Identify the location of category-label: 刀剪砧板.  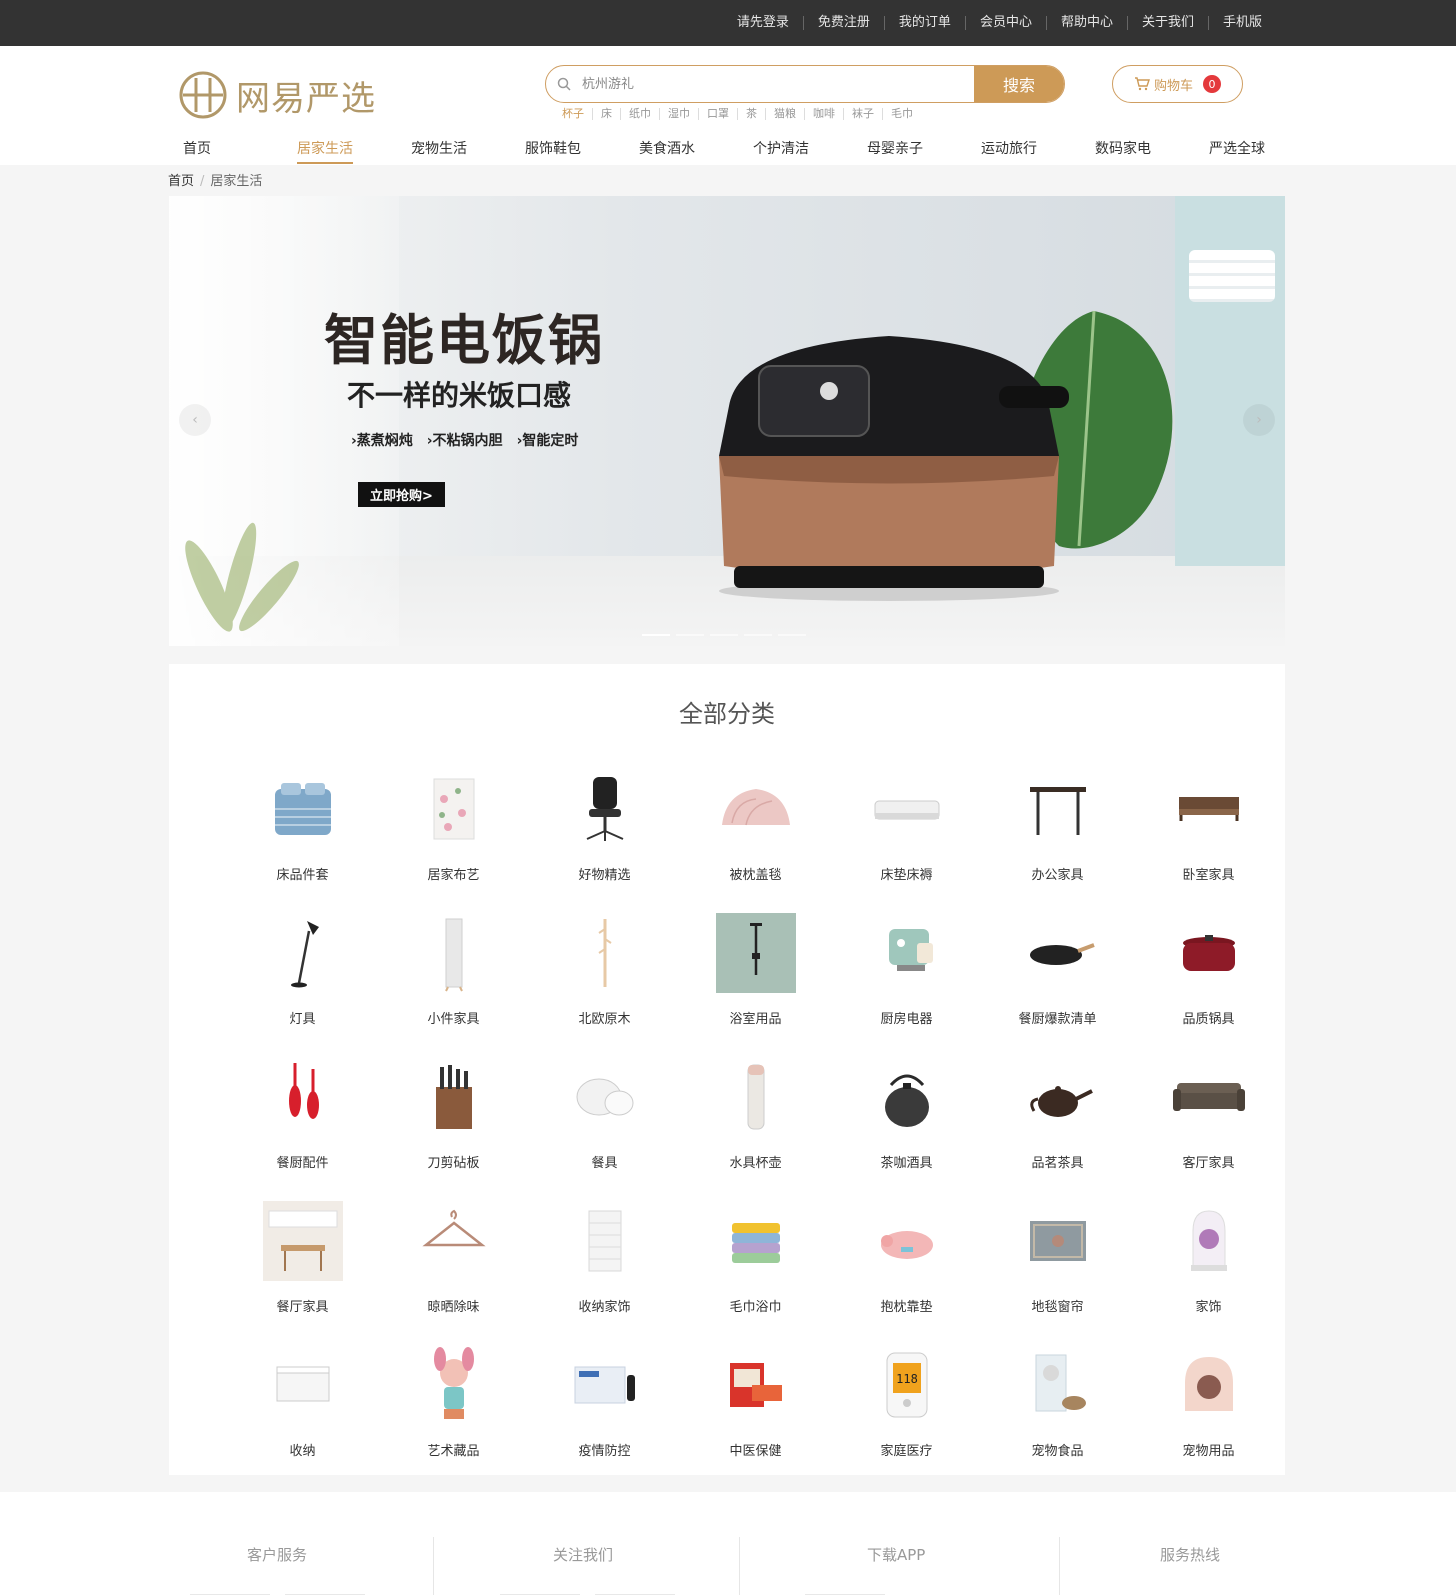
(453, 1163).